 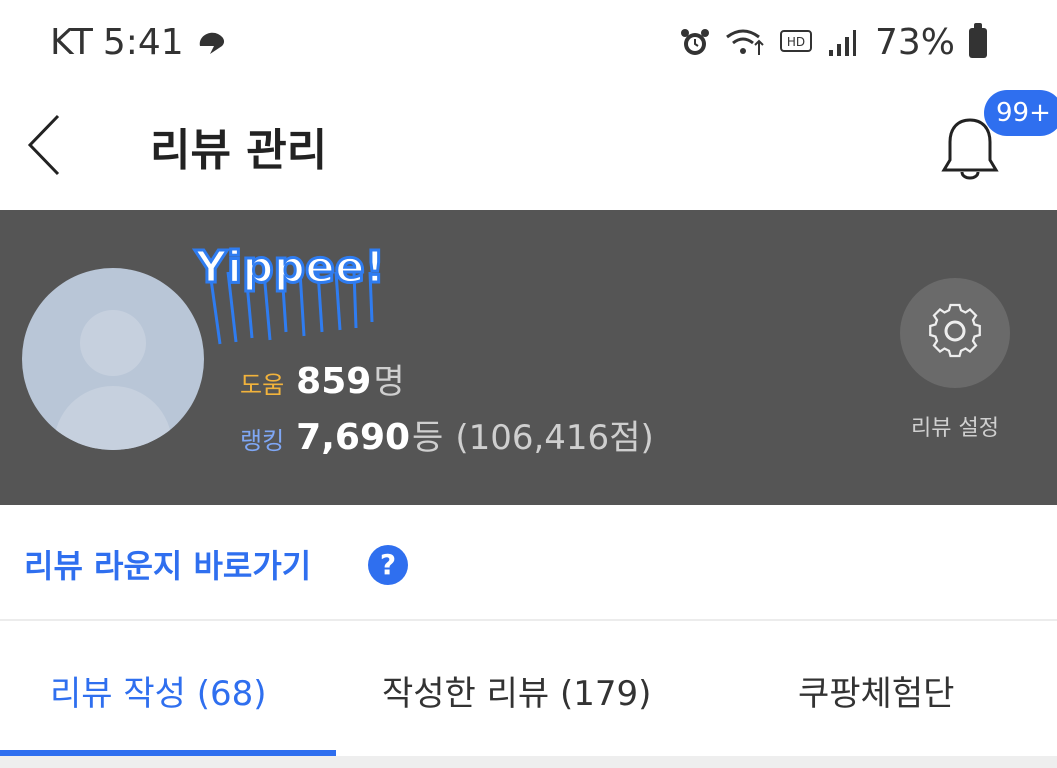 What do you see at coordinates (262, 385) in the screenshot?
I see `help-label: 도움` at bounding box center [262, 385].